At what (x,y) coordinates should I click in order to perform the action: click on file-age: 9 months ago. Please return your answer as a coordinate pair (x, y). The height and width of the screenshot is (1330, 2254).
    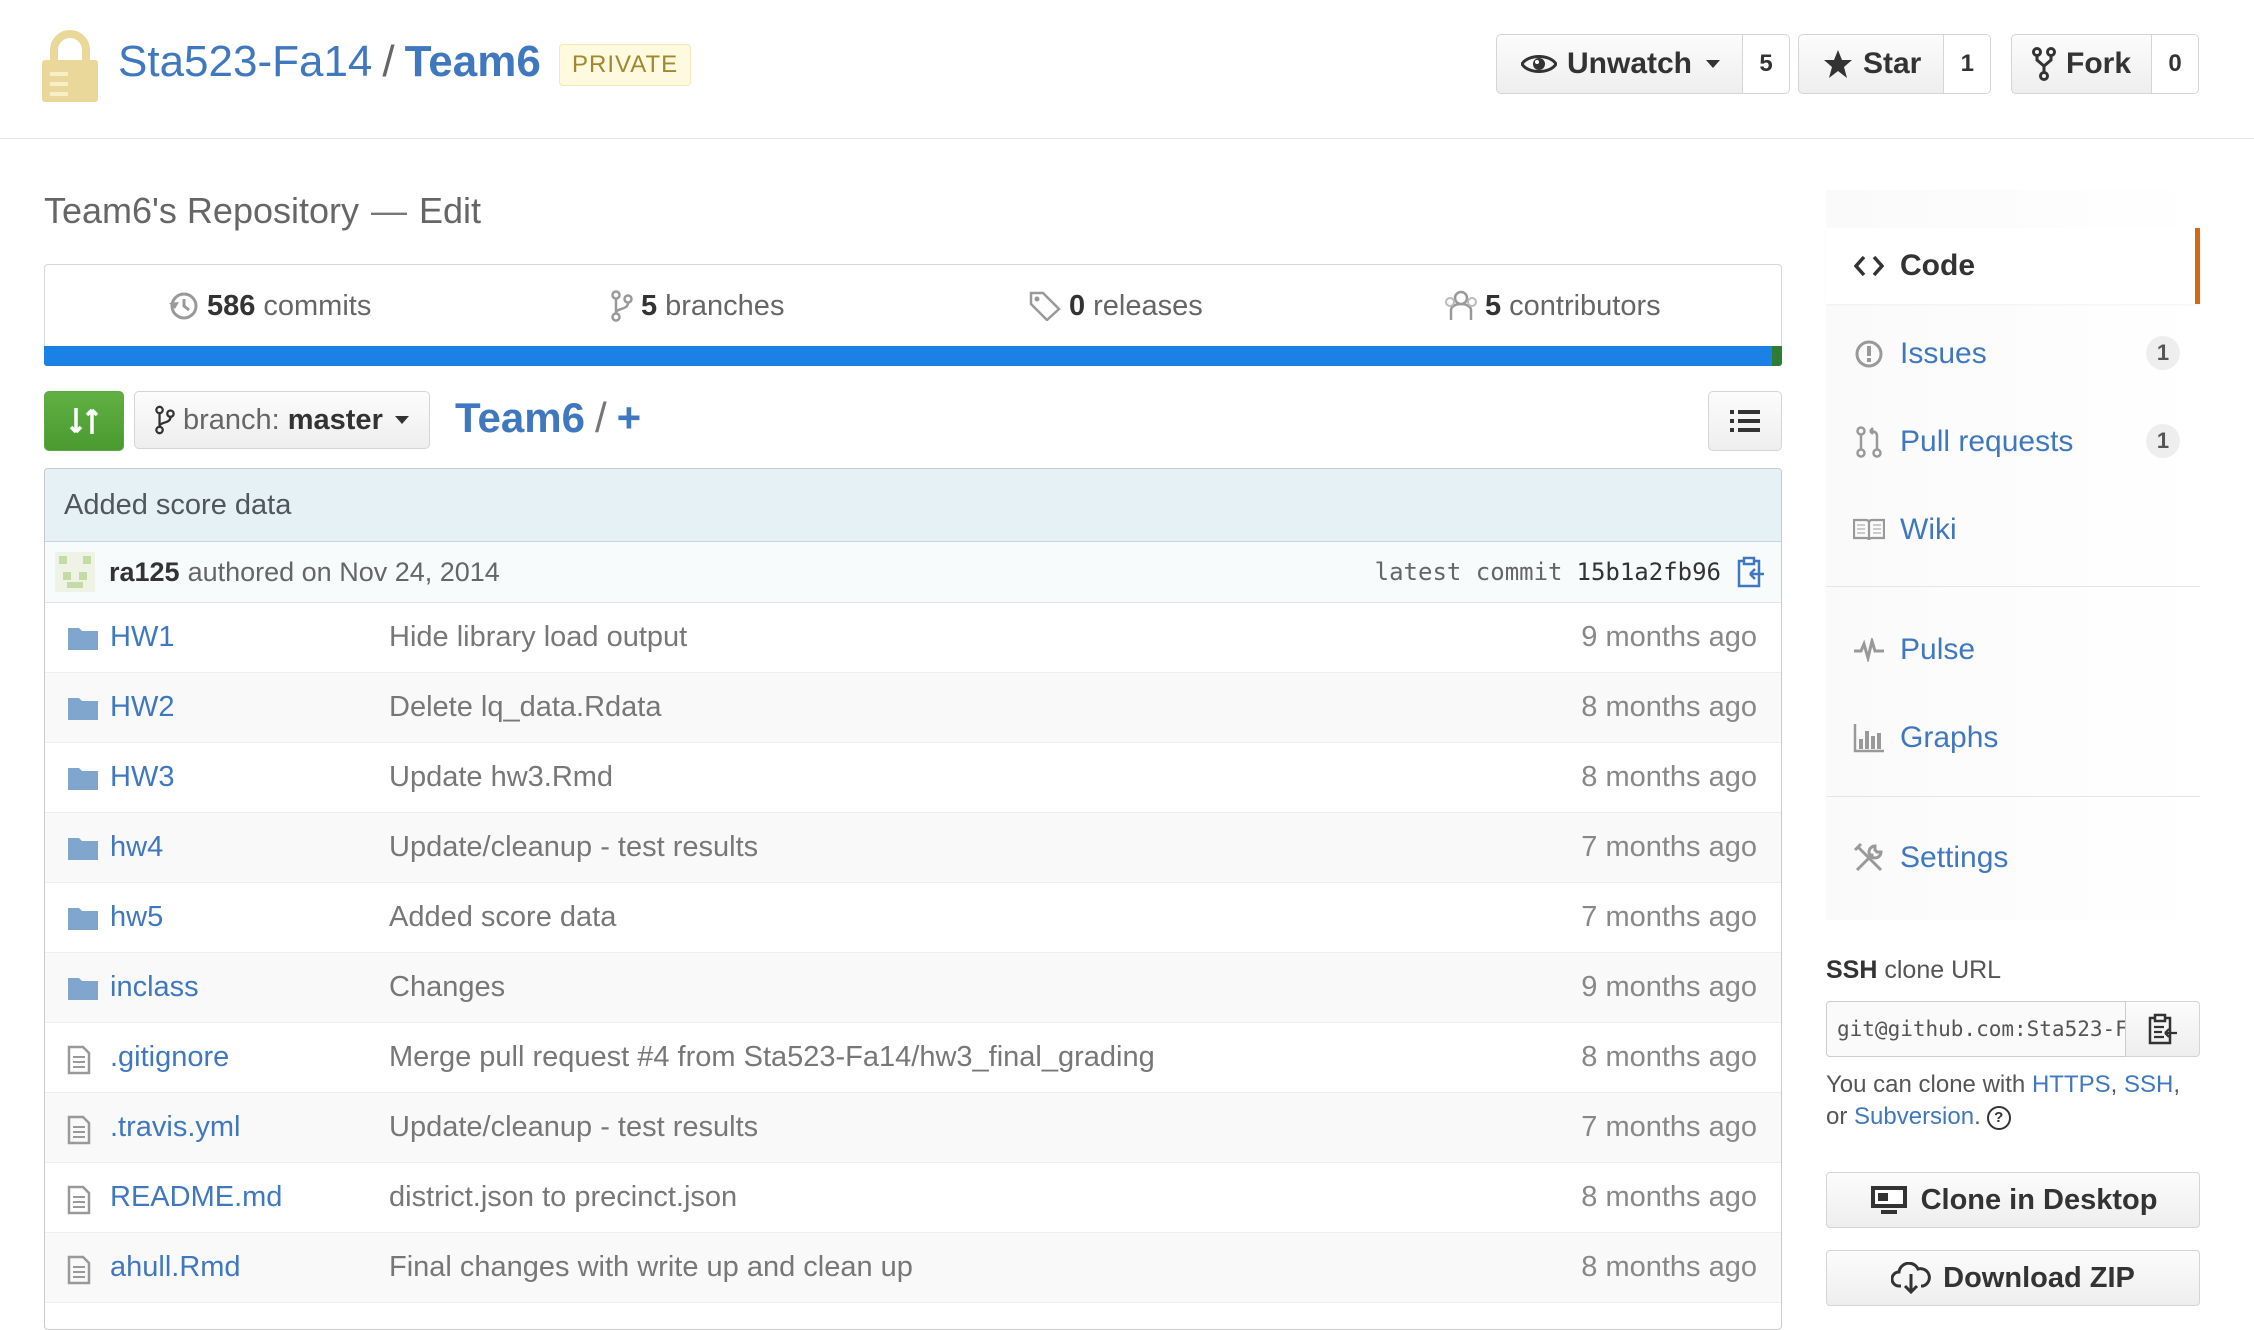
    Looking at the image, I should click on (1669, 637).